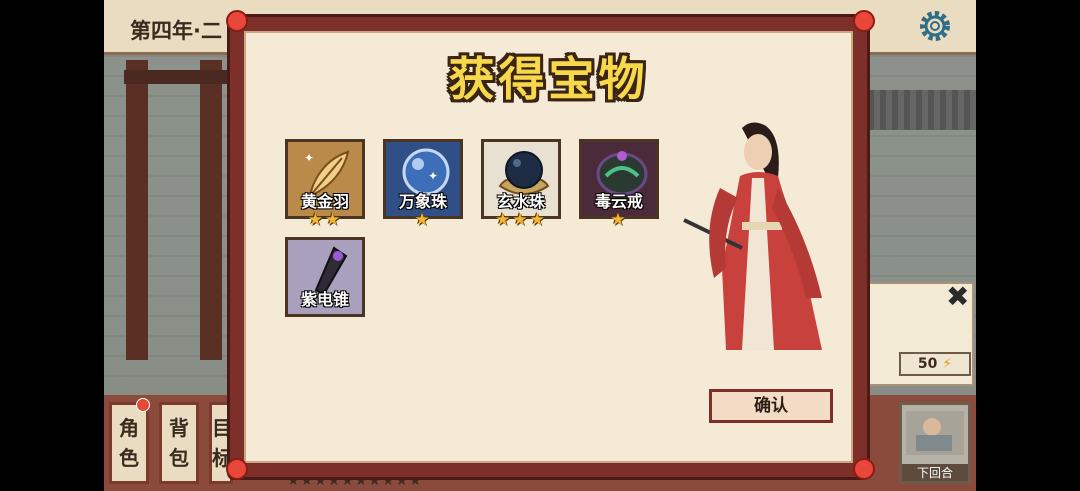  Describe the element at coordinates (548, 79) in the screenshot. I see `dialog-title: 获得宝物` at that location.